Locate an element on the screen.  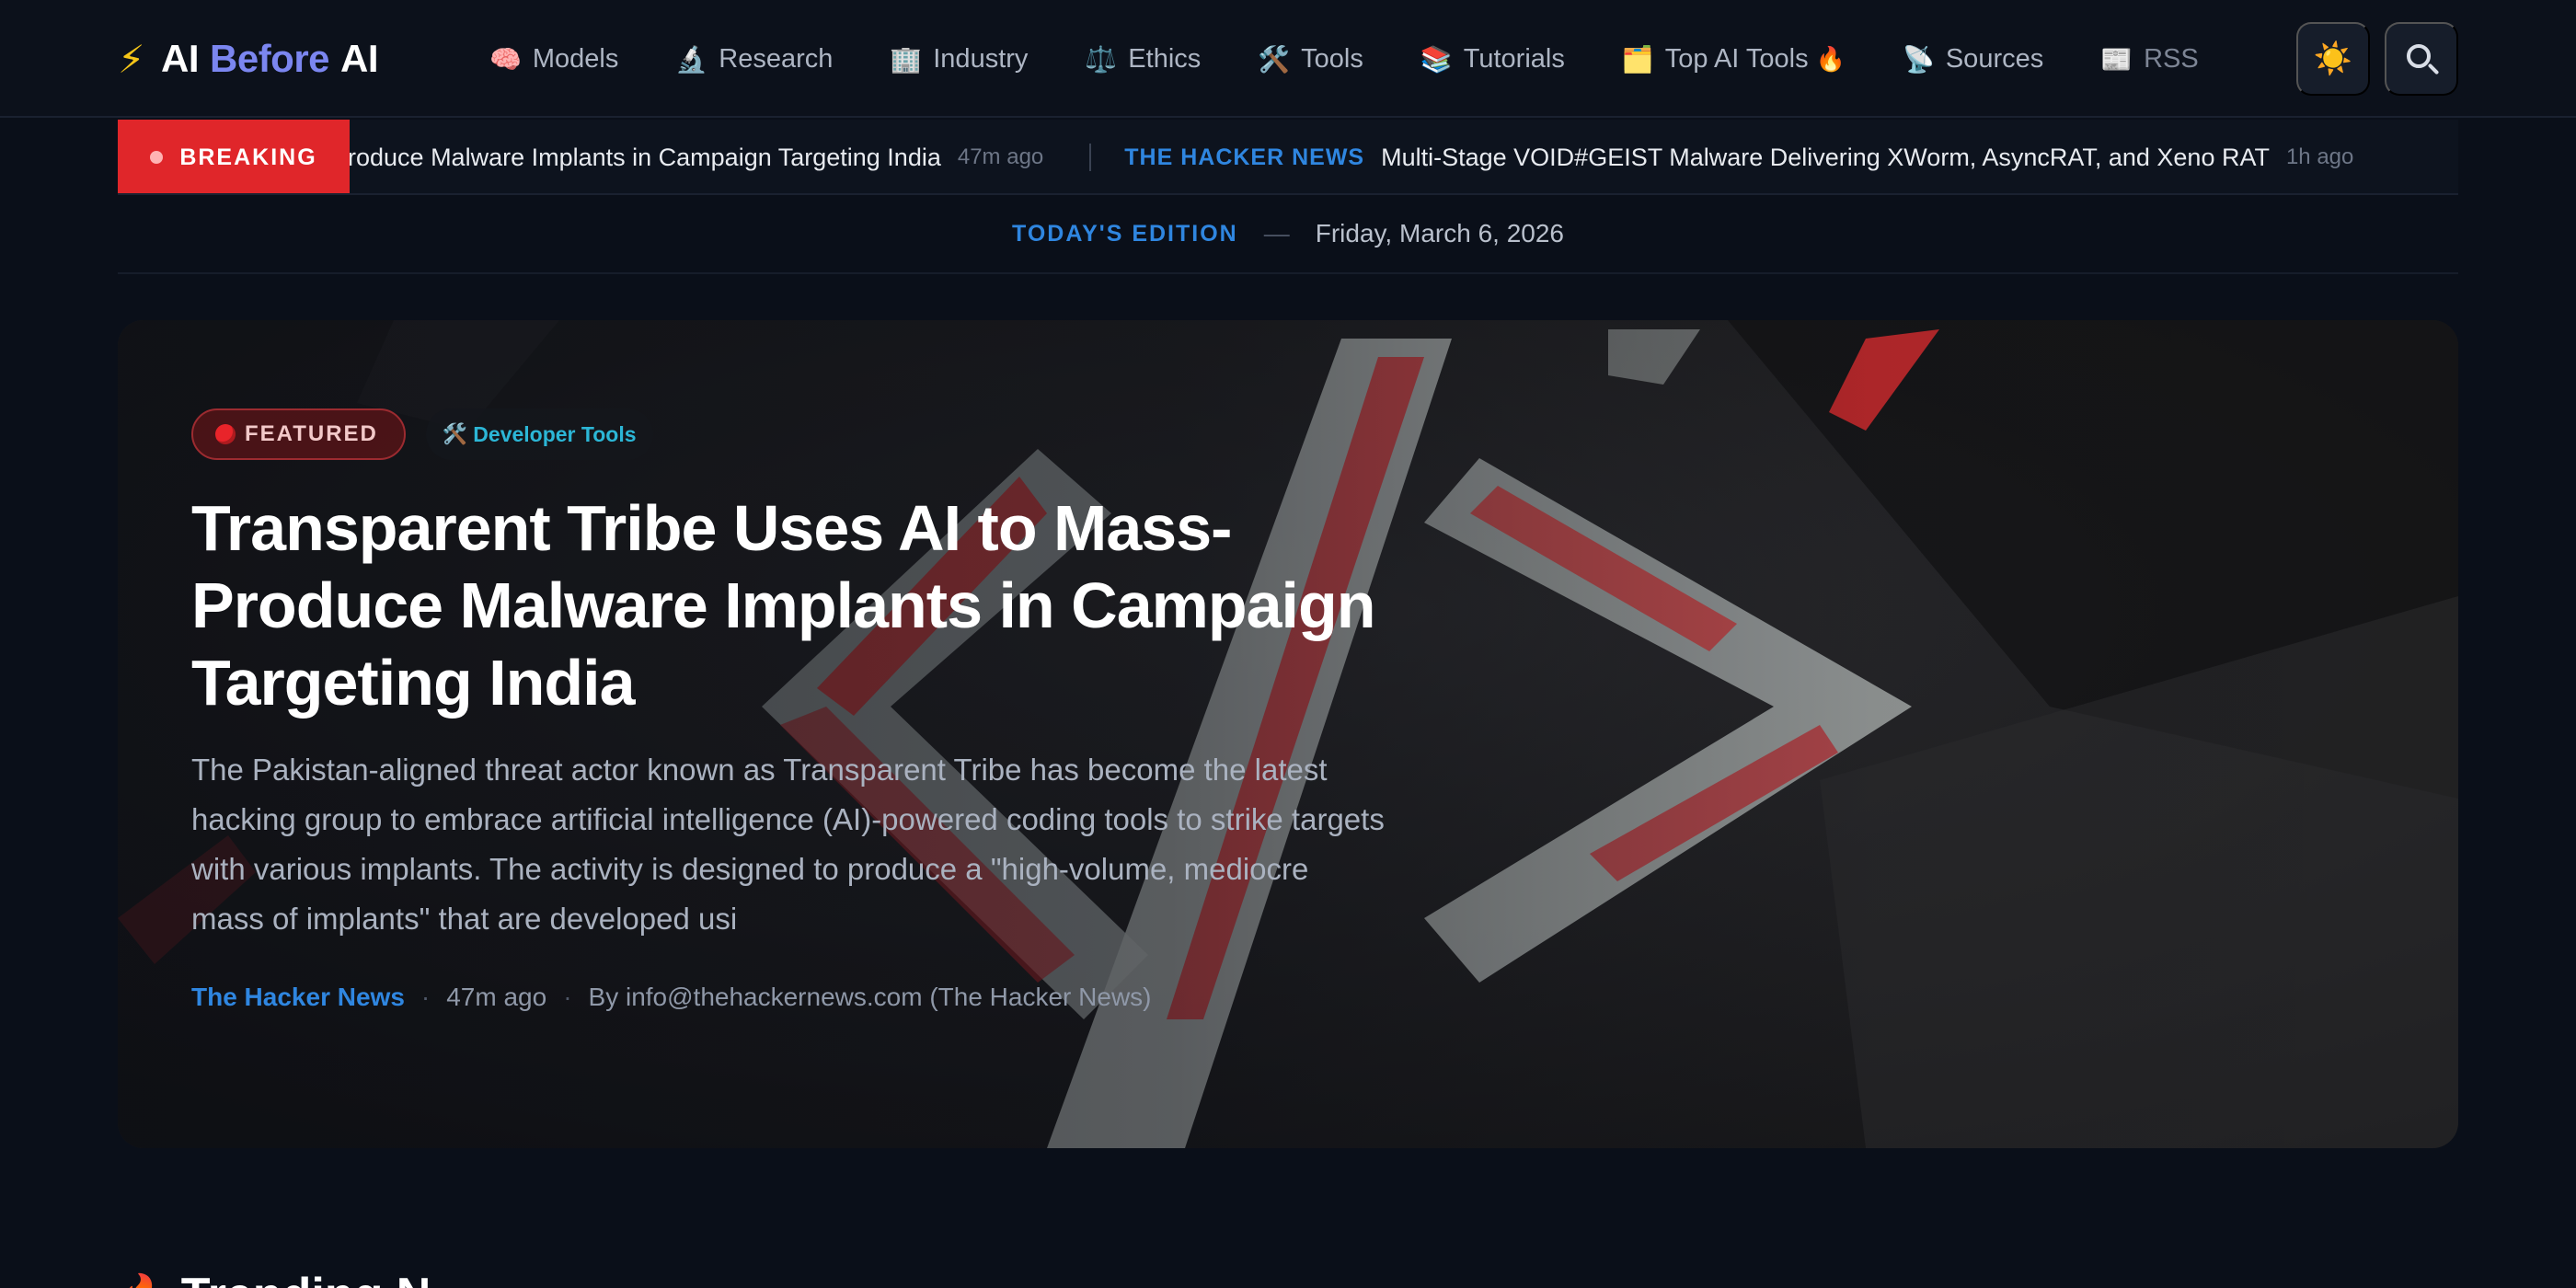
article-badges: FEATURED 🛠️ Developer Tools is located at coordinates (881, 434).